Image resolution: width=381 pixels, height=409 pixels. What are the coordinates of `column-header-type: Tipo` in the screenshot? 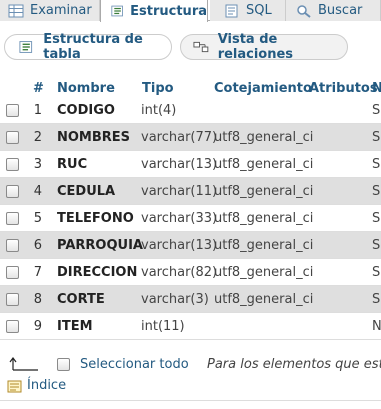 It's located at (158, 88).